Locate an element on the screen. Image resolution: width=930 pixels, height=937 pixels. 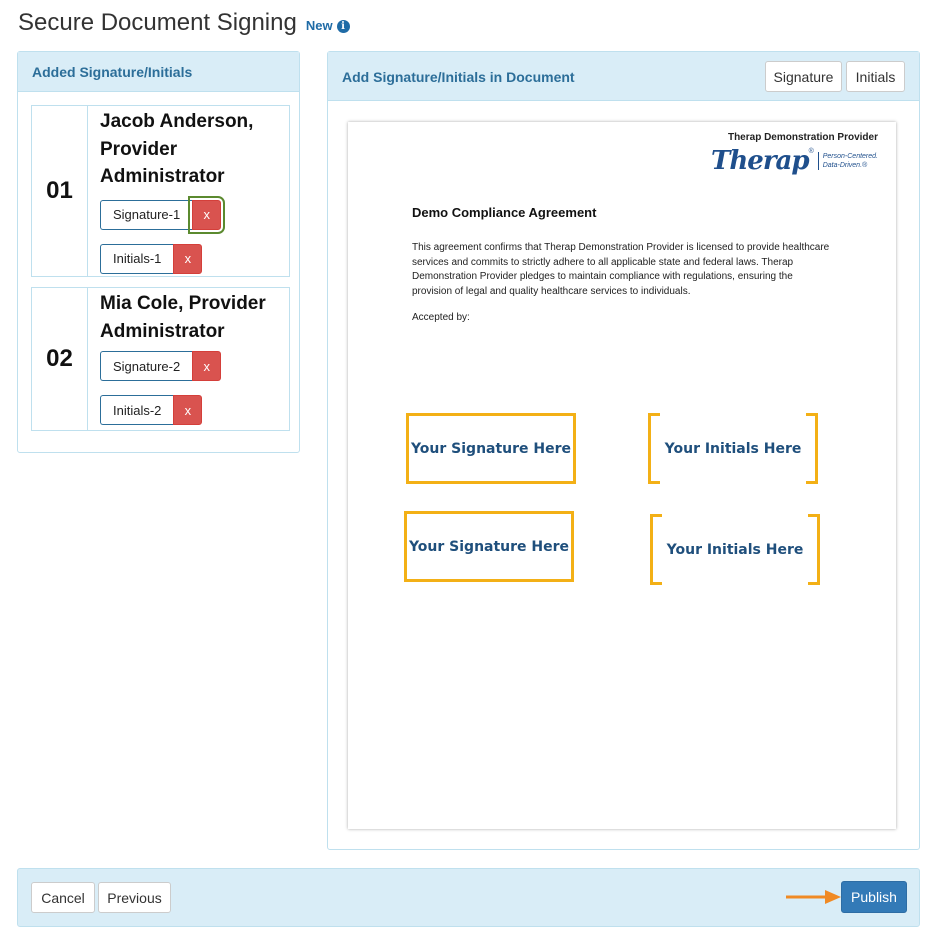
logo-tagline-line-1: Person-Centered. is located at coordinates (850, 156).